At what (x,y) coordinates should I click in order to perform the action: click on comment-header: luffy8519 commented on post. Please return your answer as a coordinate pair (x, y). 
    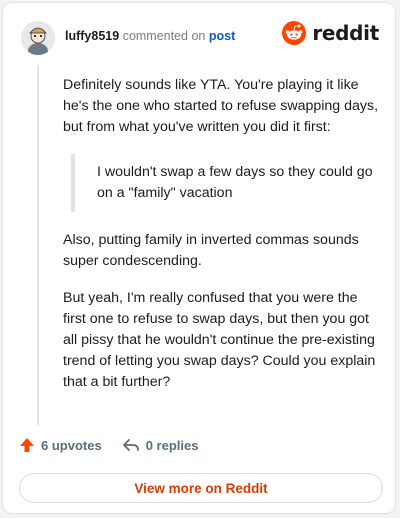
    Looking at the image, I should click on (150, 36).